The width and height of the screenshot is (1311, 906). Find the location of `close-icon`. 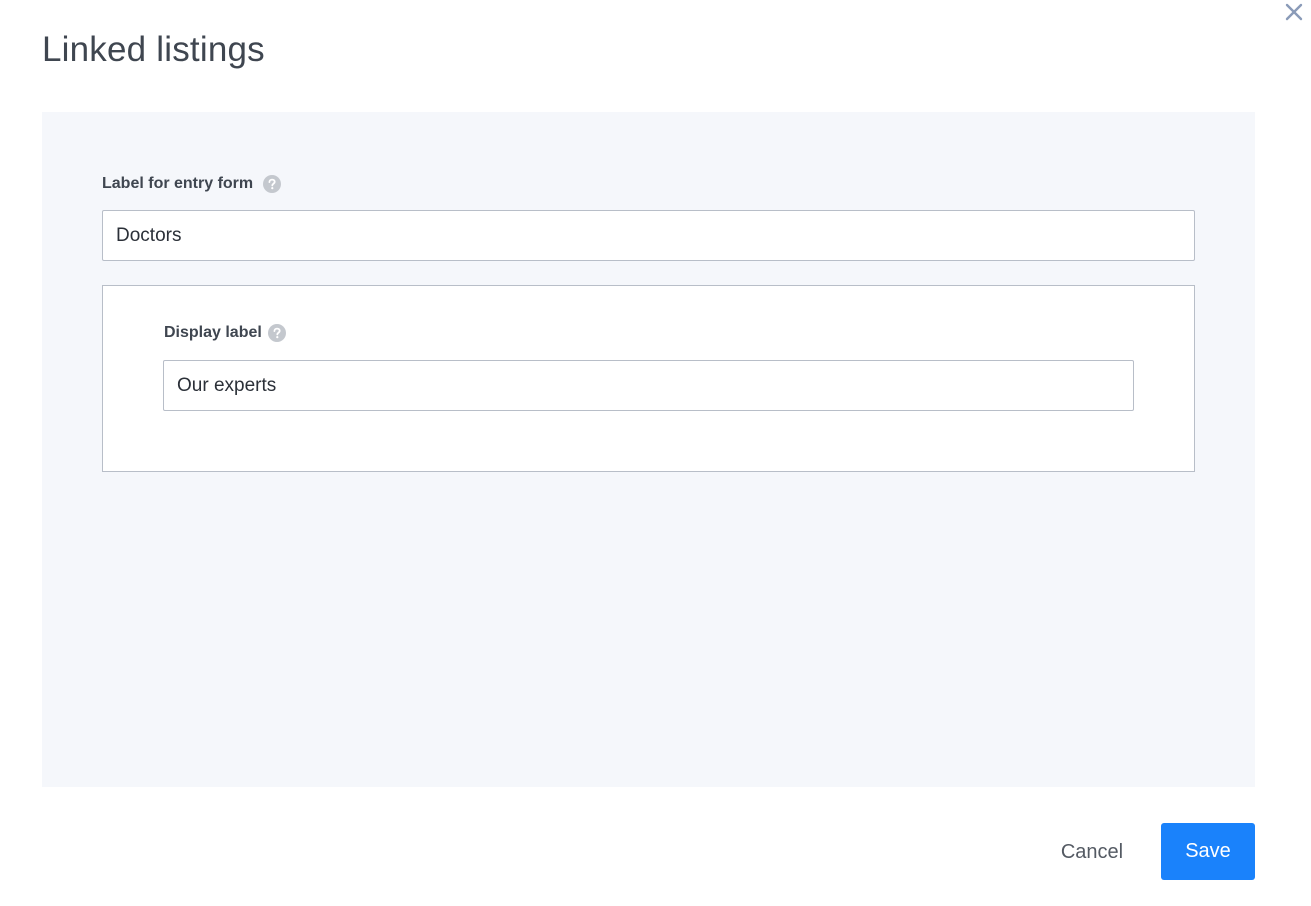

close-icon is located at coordinates (1294, 12).